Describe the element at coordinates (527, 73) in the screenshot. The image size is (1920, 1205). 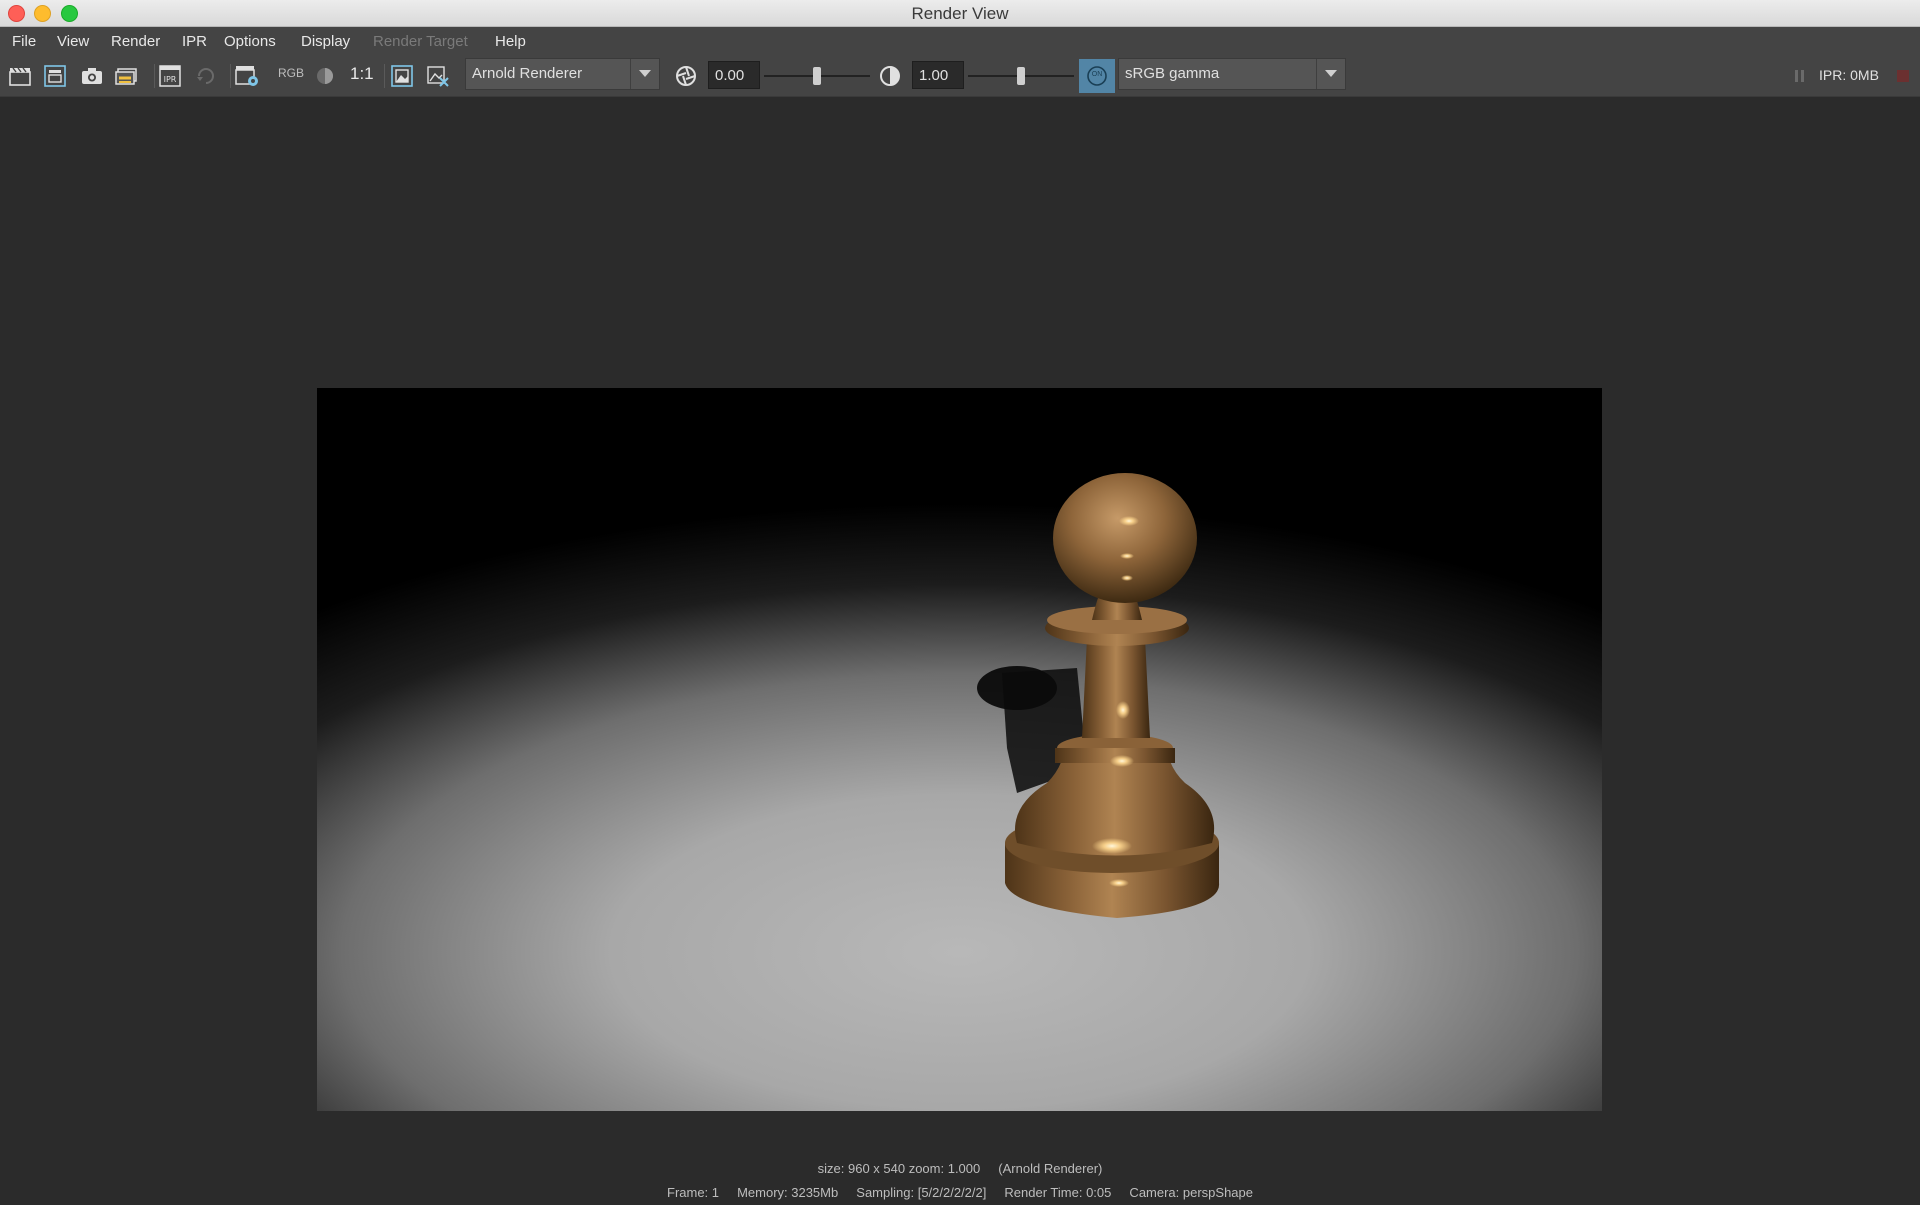
I see `renderer-dropdown-label: Arnold Renderer` at that location.